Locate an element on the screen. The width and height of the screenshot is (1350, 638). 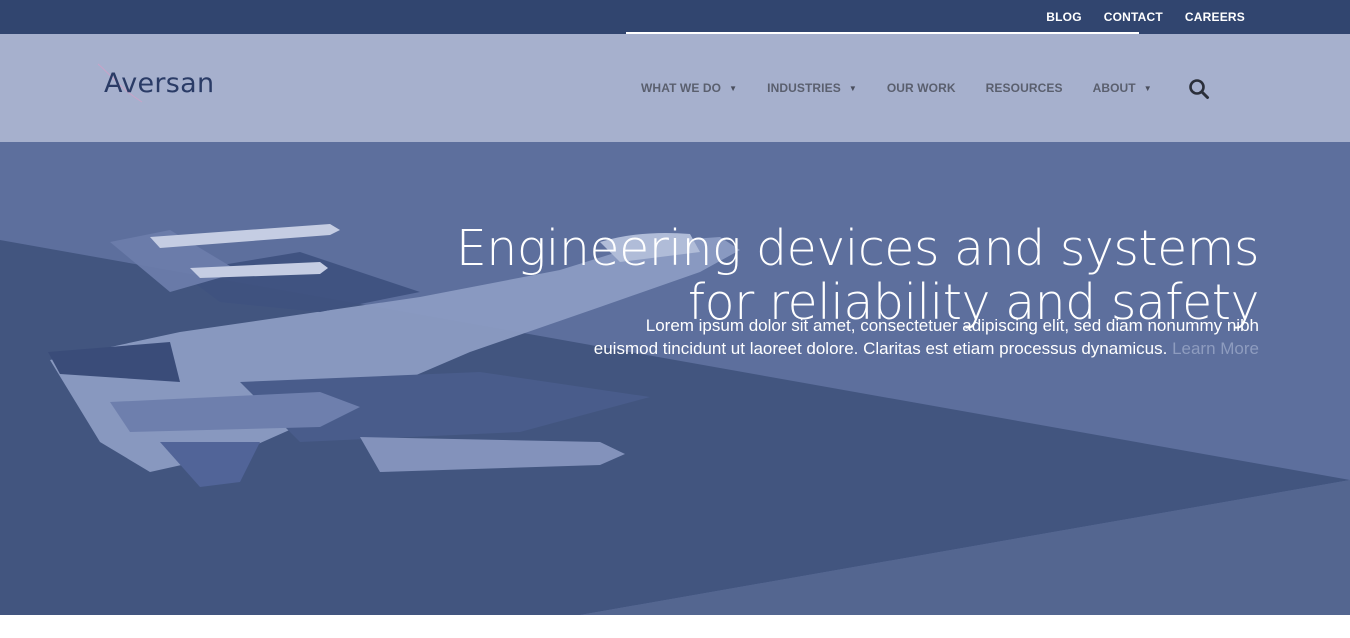
utility-links: BLOG CONTACT CAREERS is located at coordinates (1145, 17).